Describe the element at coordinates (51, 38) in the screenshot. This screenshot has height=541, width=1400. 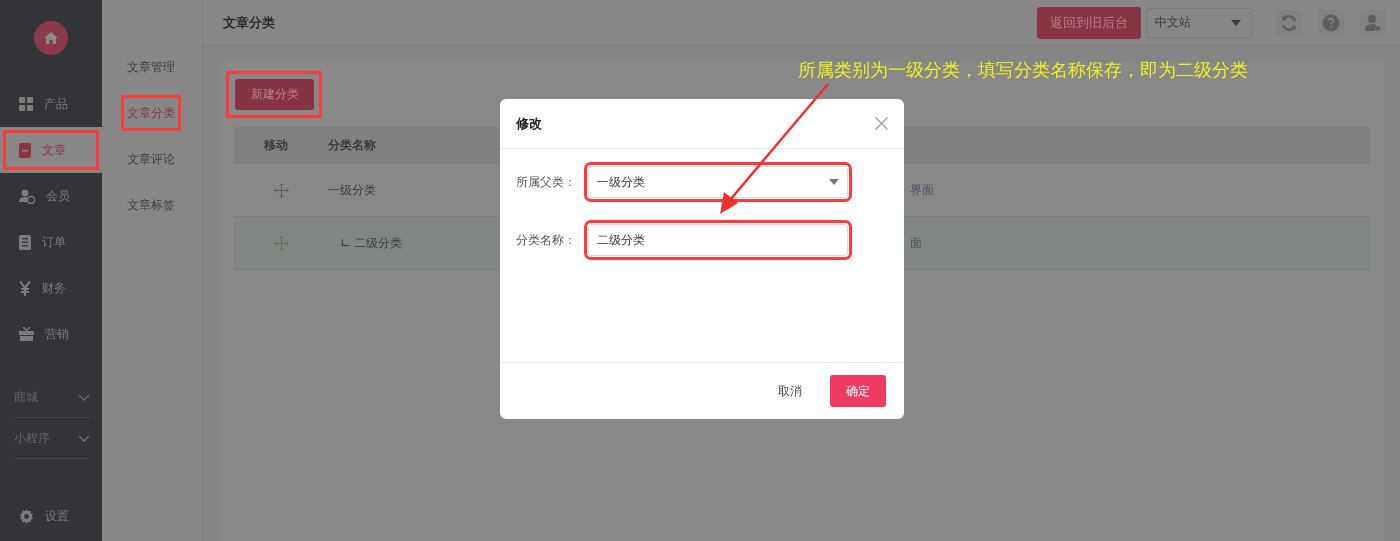
I see `home-icon` at that location.